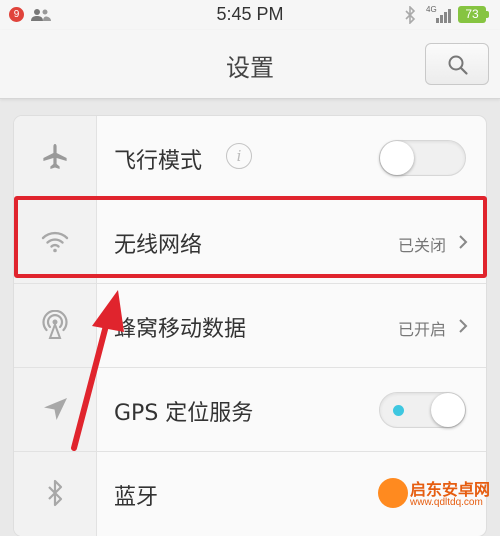 Image resolution: width=500 pixels, height=536 pixels. I want to click on settings-item-cellular-data: 蜂窝移动数据 已开启, so click(250, 326).